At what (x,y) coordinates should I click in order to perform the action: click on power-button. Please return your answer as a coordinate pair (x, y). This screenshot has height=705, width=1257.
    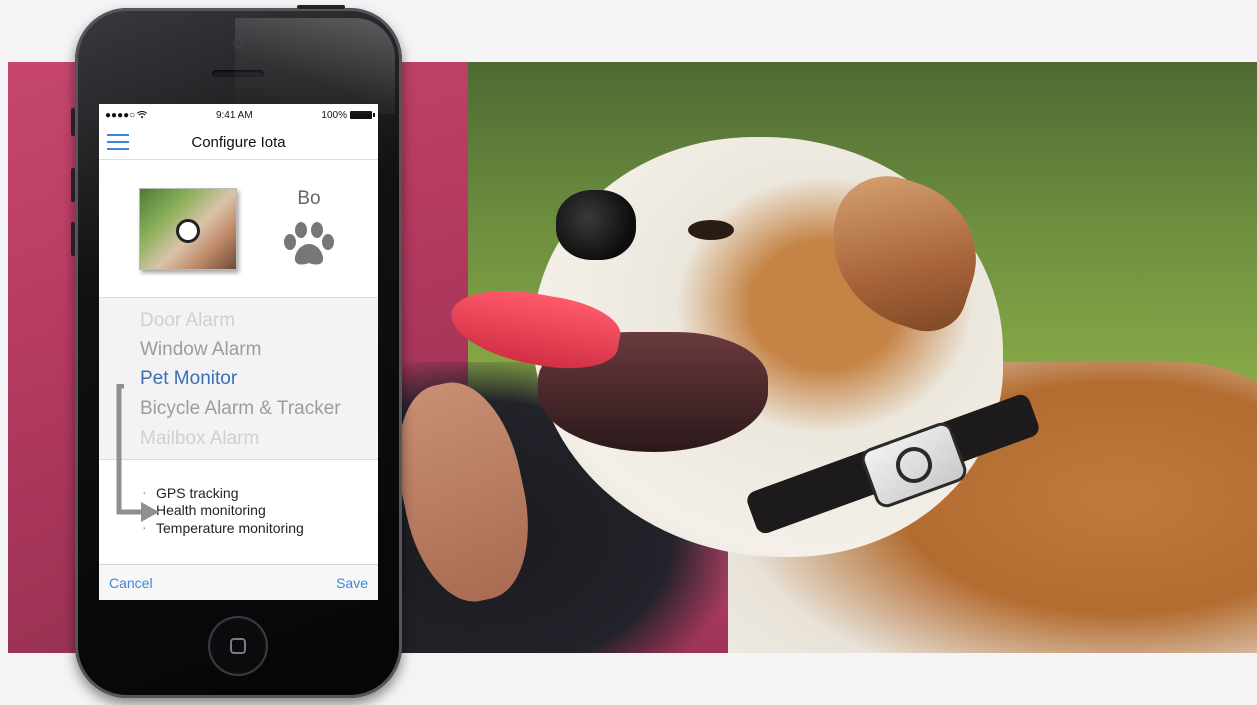
    Looking at the image, I should click on (321, 7).